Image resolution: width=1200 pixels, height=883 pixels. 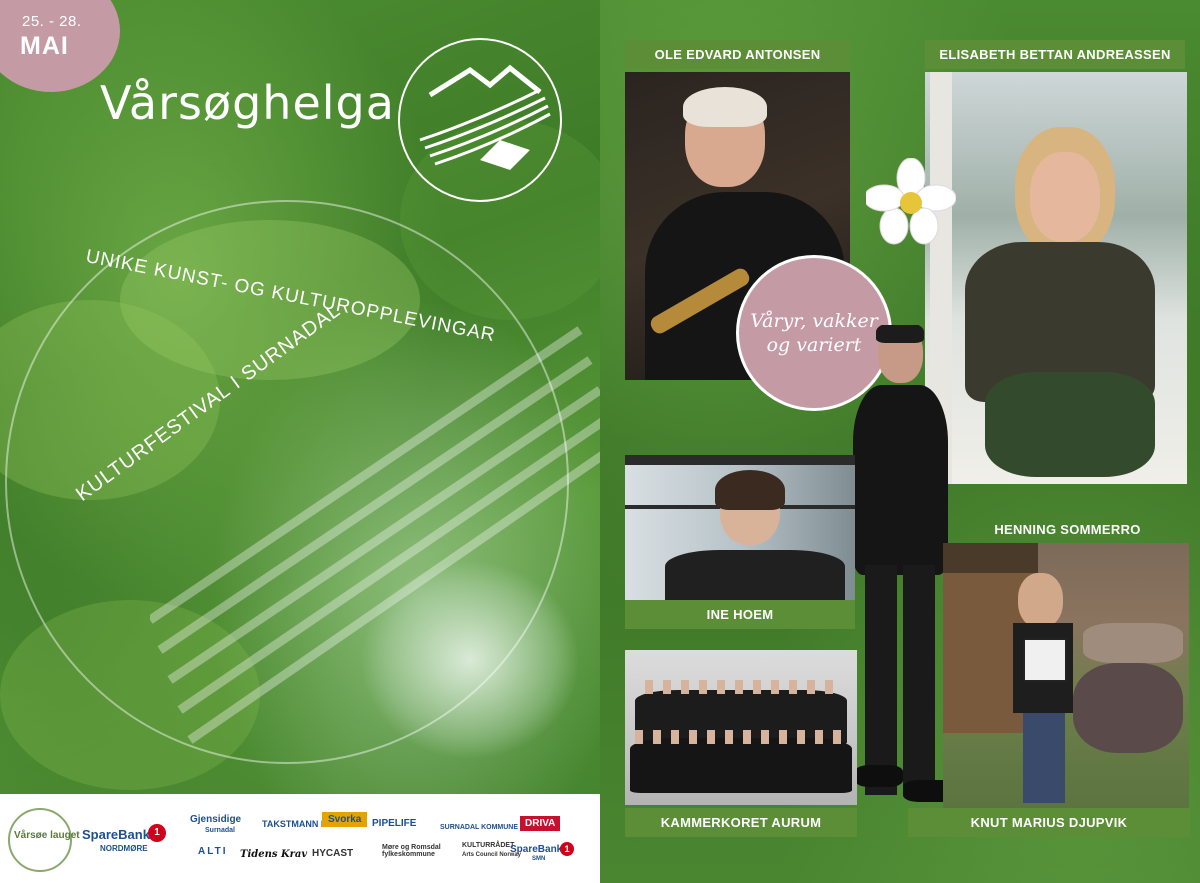 What do you see at coordinates (1056, 278) in the screenshot?
I see `photo-andreassen` at bounding box center [1056, 278].